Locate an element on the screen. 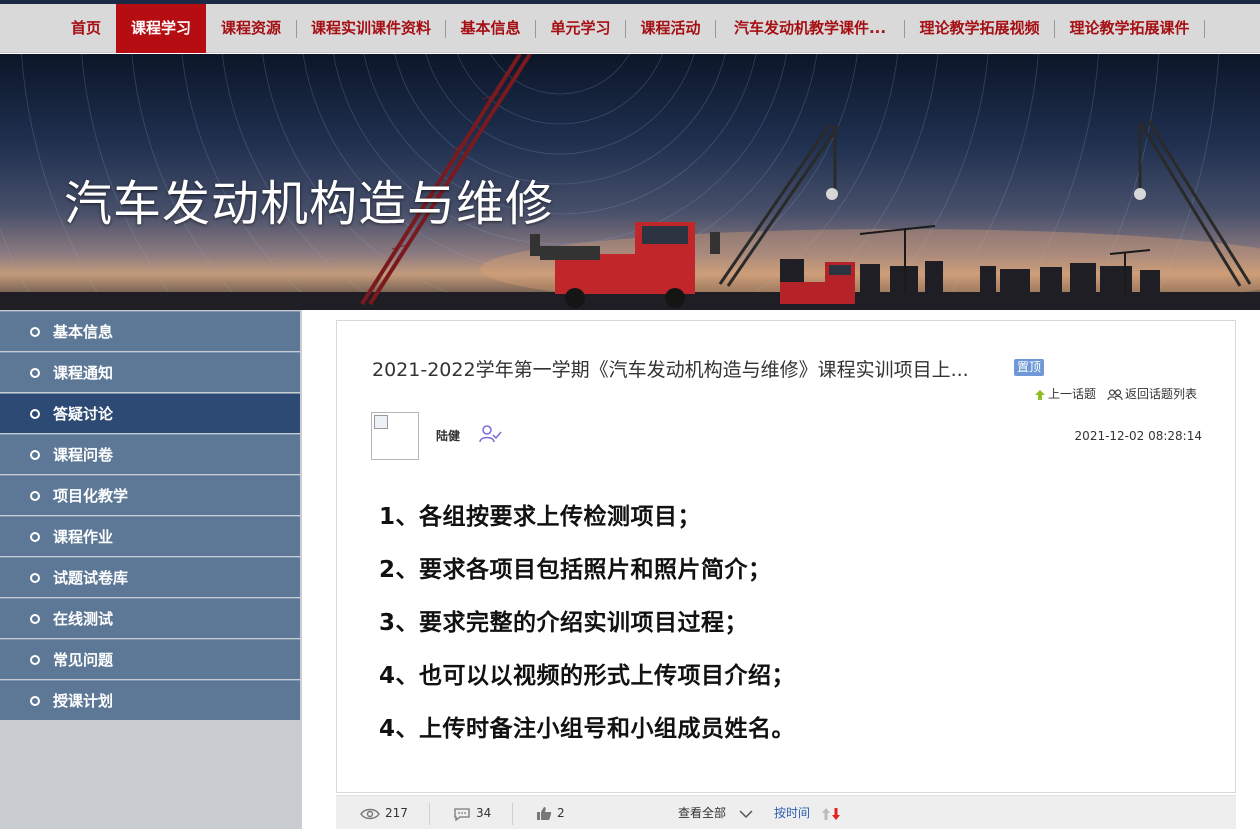  post-body-line: 2、要求各项目包括照片和照片简介； is located at coordinates (575, 570).